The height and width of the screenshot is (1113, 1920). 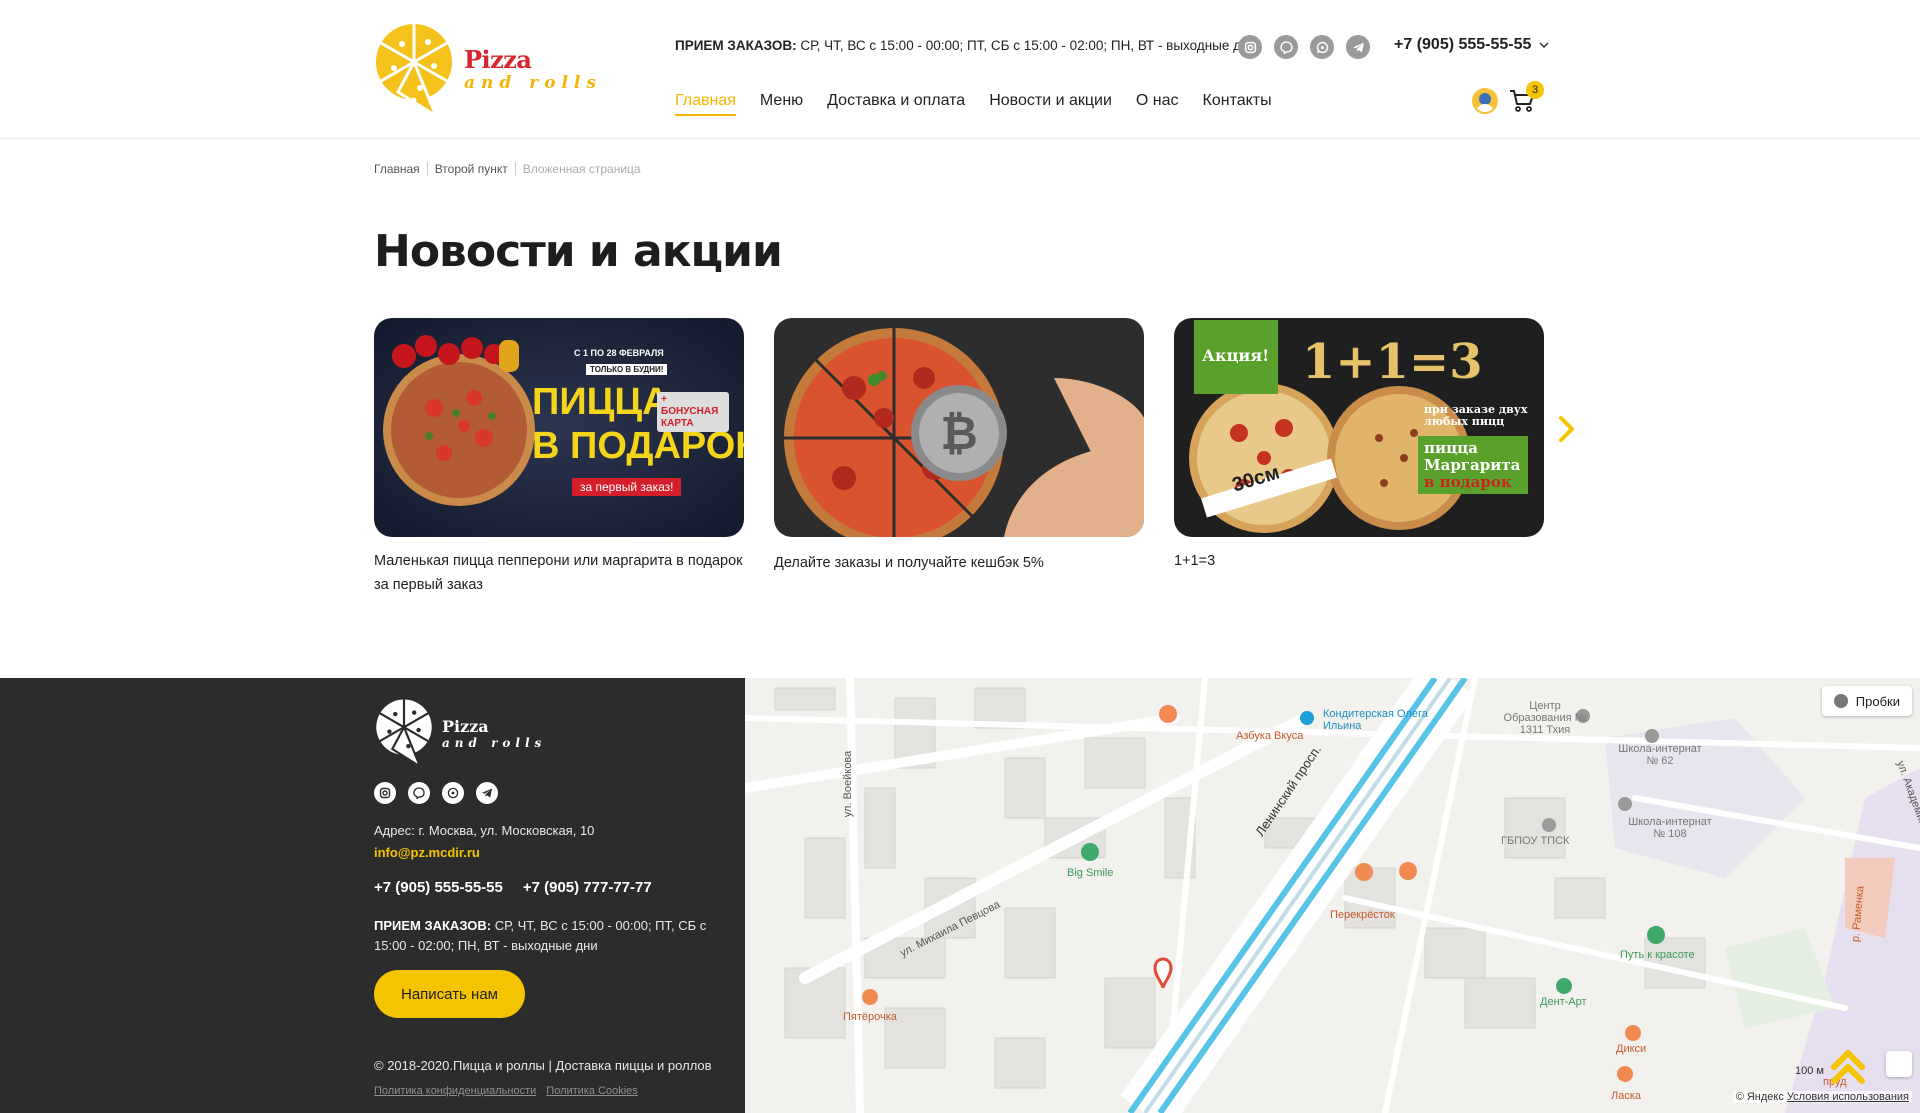 What do you see at coordinates (736, 45) in the screenshot?
I see `order-hours-label: ПРИЕМ ЗАКАЗОВ:` at bounding box center [736, 45].